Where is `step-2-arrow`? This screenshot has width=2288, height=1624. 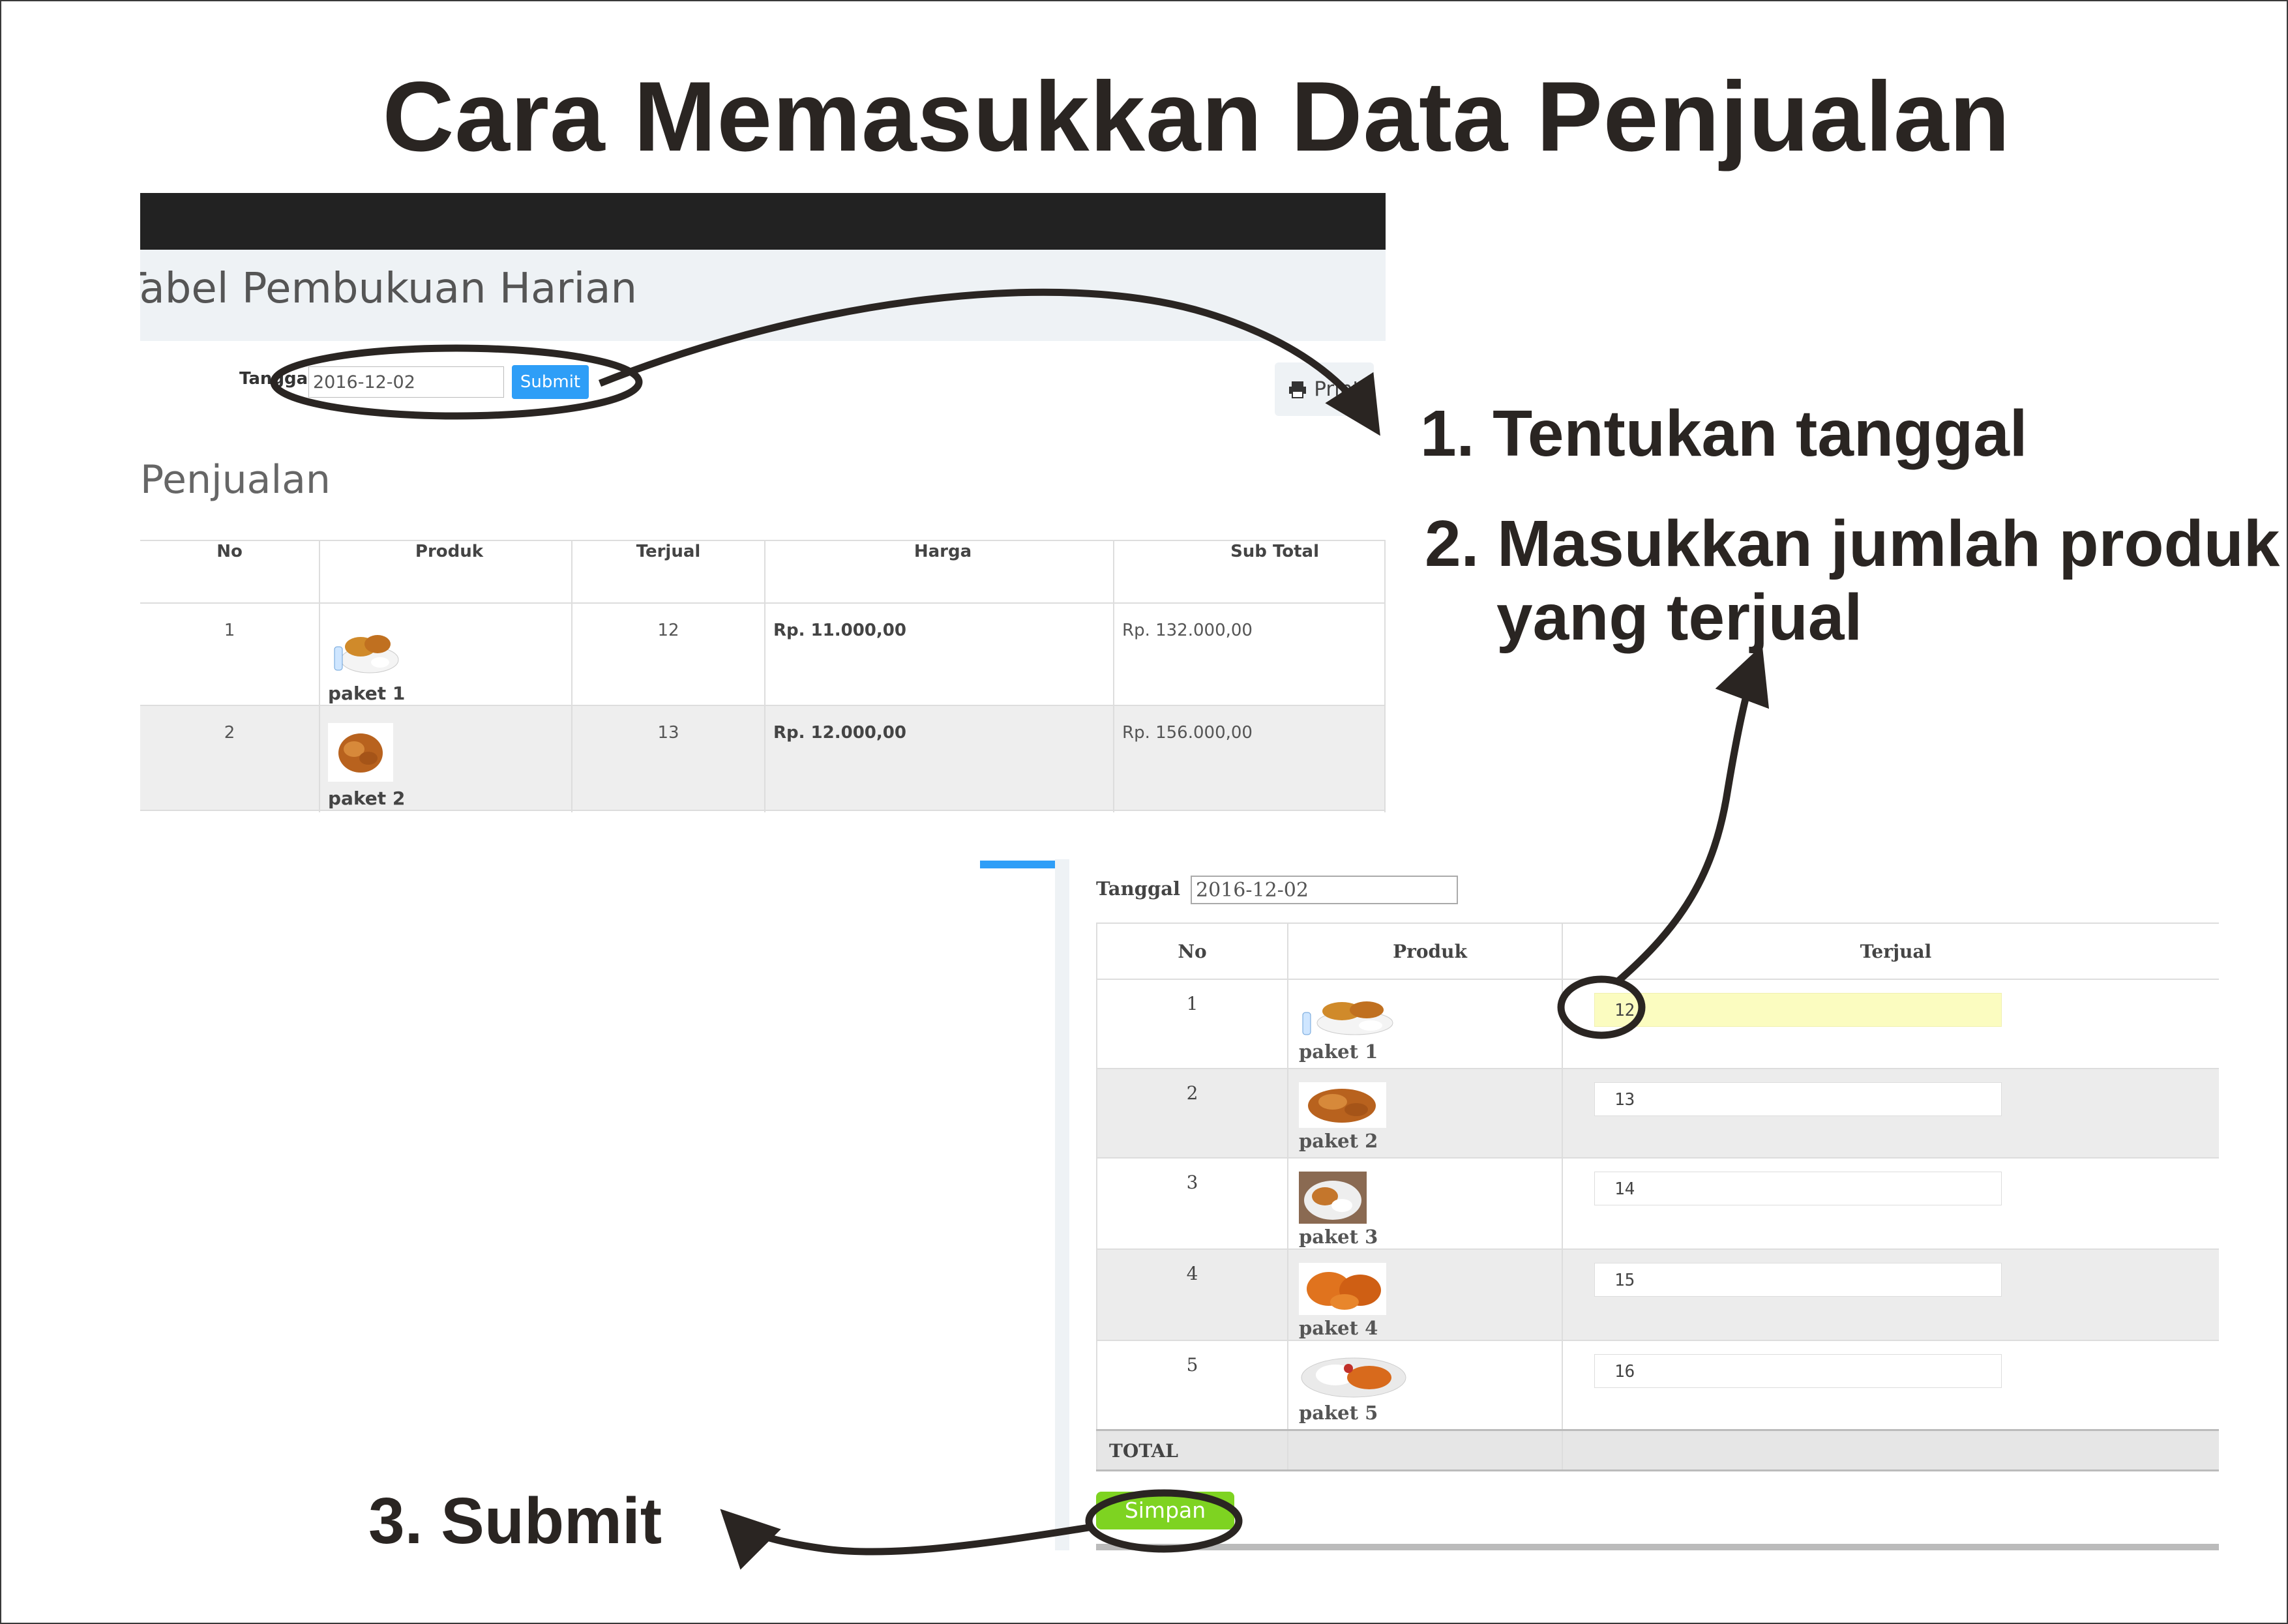 step-2-arrow is located at coordinates (1691, 815).